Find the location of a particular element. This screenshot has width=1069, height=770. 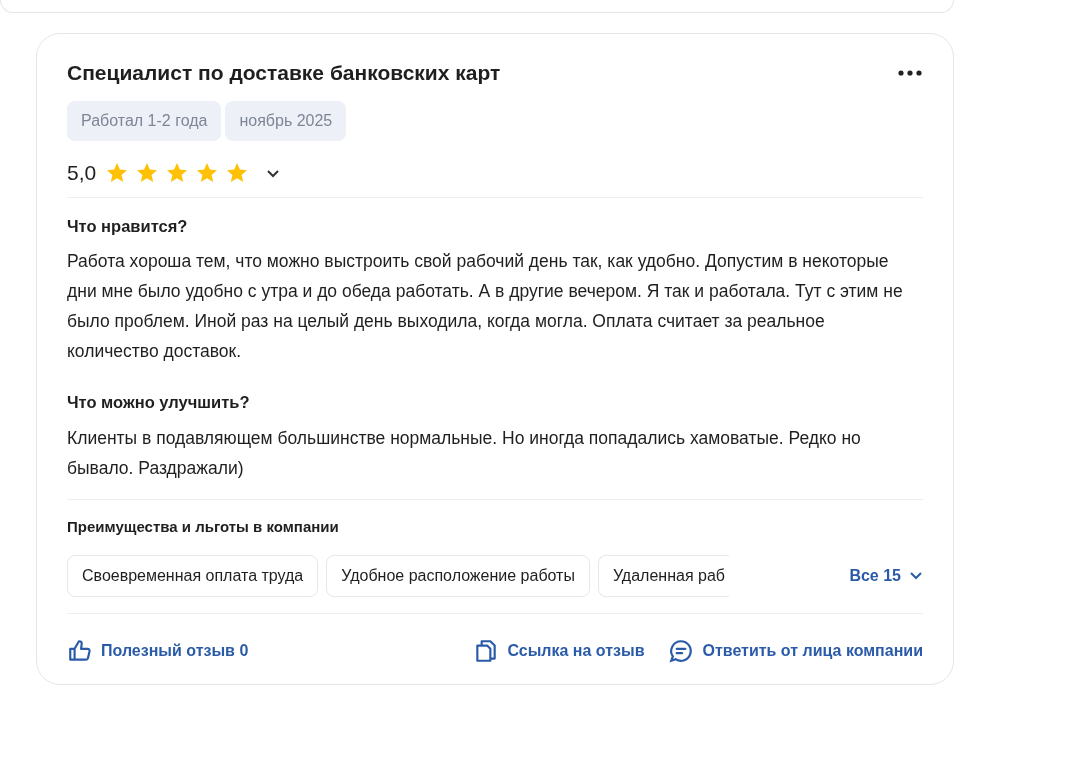

show-all-button: Все 15 is located at coordinates (886, 575).